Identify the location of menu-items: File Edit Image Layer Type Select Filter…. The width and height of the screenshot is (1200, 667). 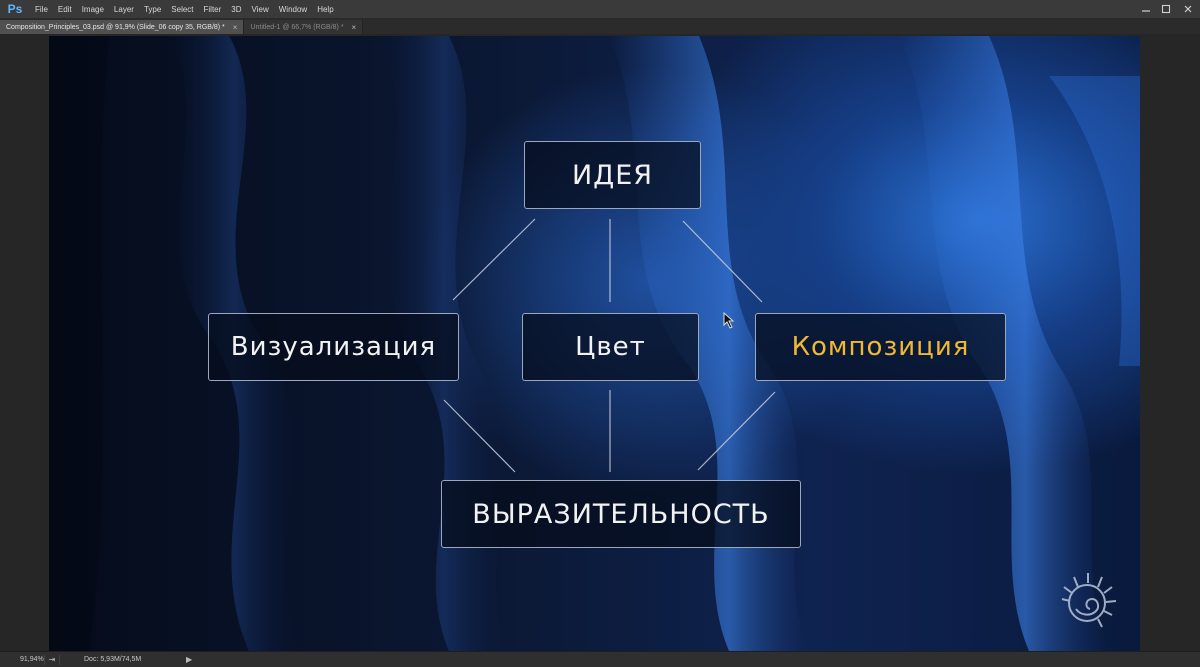
(184, 9).